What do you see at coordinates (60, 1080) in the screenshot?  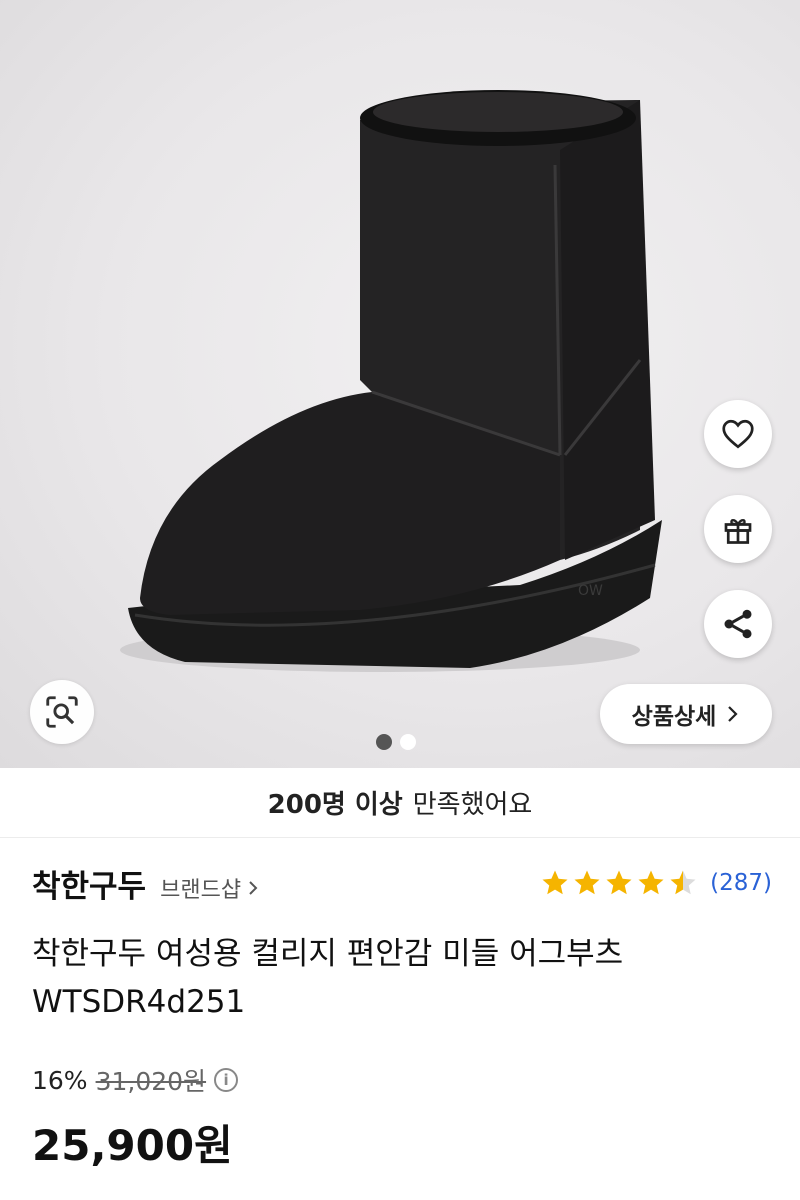 I see `discount-rate: 16%` at bounding box center [60, 1080].